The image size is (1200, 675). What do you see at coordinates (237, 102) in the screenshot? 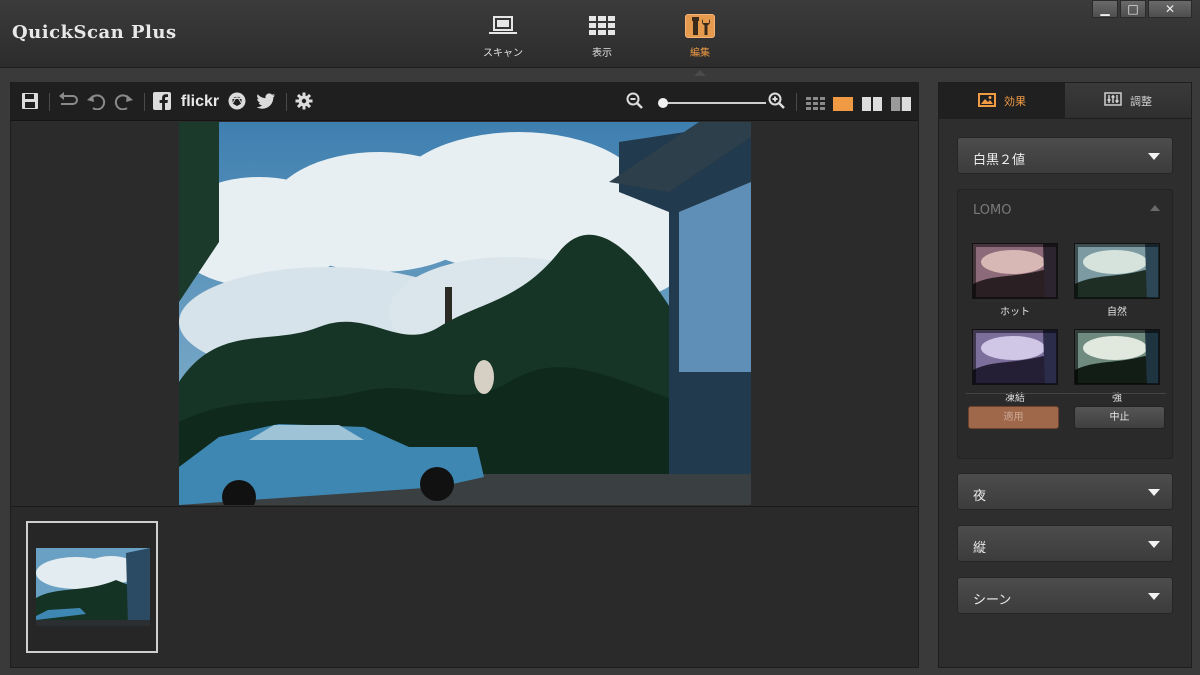
I see `aperture-icon` at bounding box center [237, 102].